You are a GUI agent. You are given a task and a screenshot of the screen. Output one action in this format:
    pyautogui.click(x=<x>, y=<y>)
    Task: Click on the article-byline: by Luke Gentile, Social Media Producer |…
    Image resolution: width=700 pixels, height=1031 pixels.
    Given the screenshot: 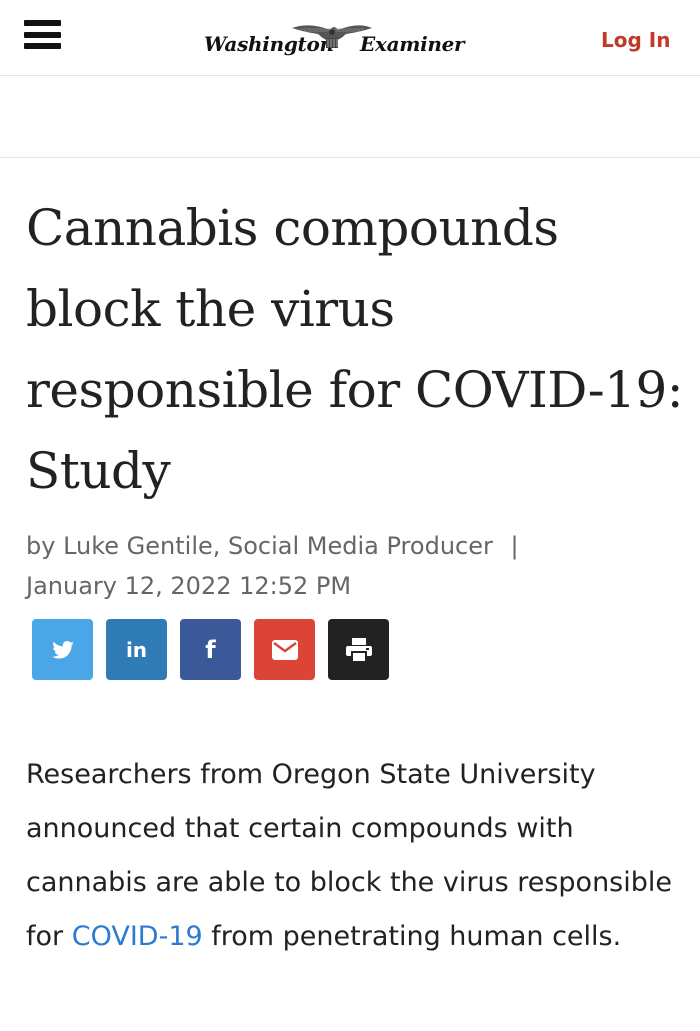 What is the action you would take?
    pyautogui.click(x=346, y=566)
    